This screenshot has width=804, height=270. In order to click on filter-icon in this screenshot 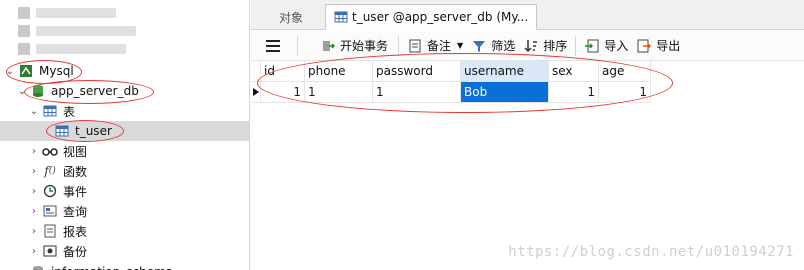, I will do `click(479, 46)`.